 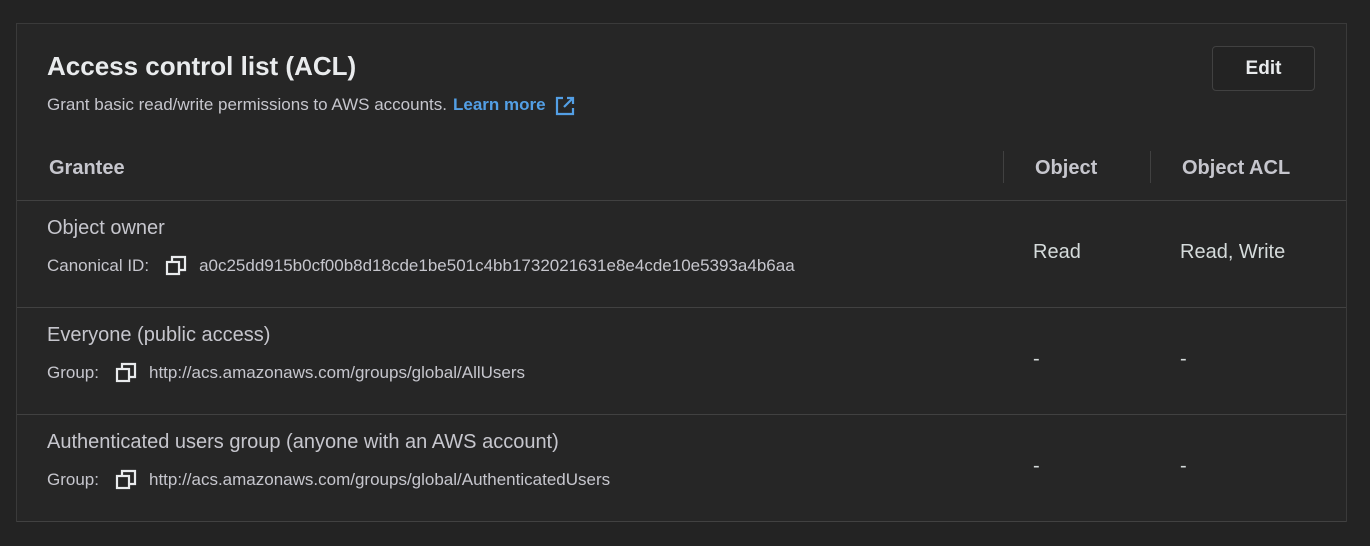 What do you see at coordinates (202, 66) in the screenshot?
I see `panel-title: Access control list (ACL)` at bounding box center [202, 66].